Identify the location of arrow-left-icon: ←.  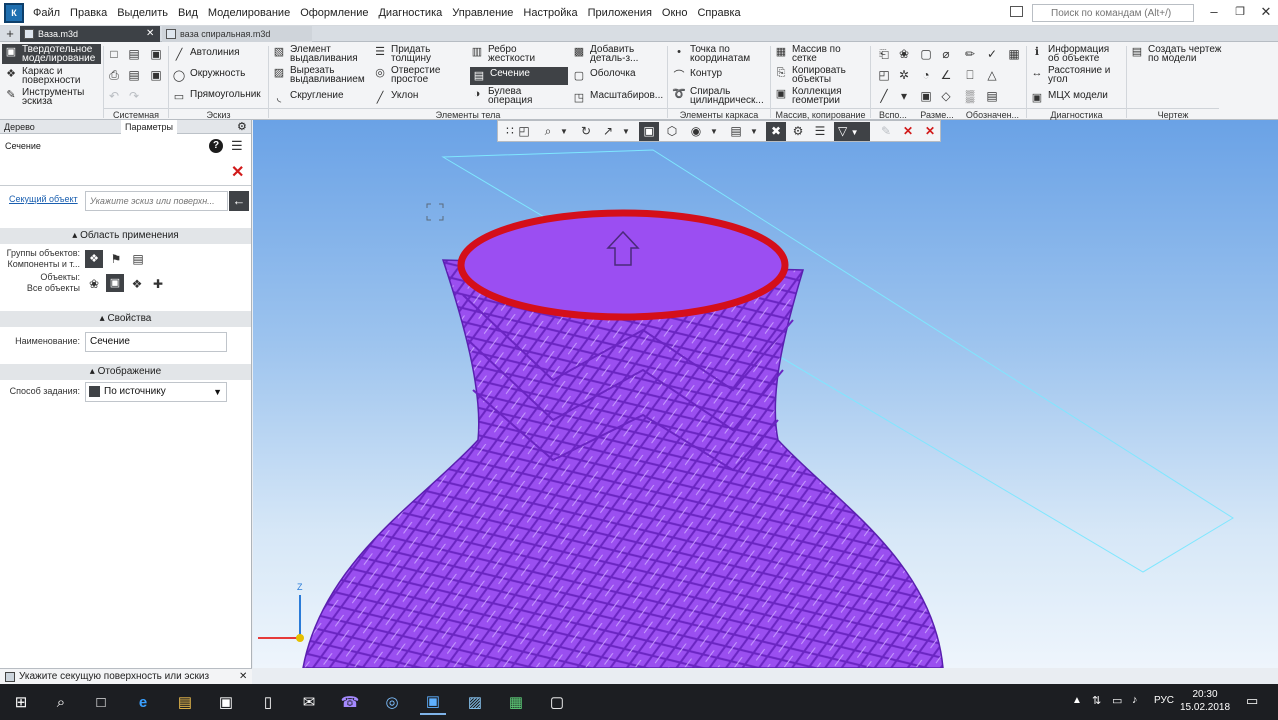
(239, 201).